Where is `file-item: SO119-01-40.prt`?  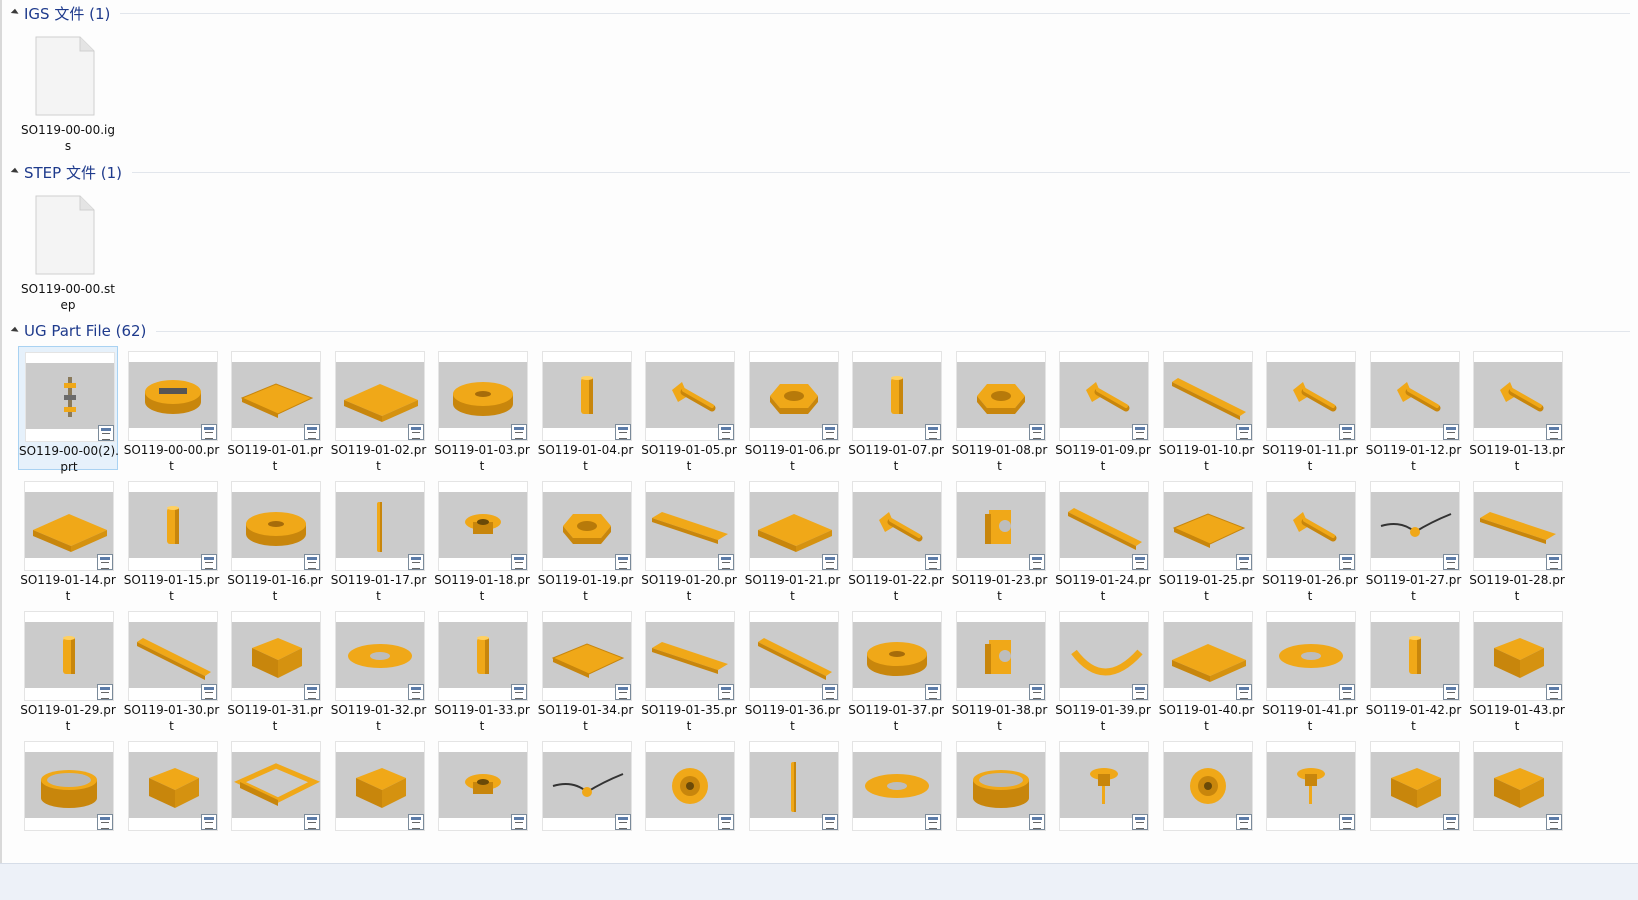 file-item: SO119-01-40.prt is located at coordinates (1207, 669).